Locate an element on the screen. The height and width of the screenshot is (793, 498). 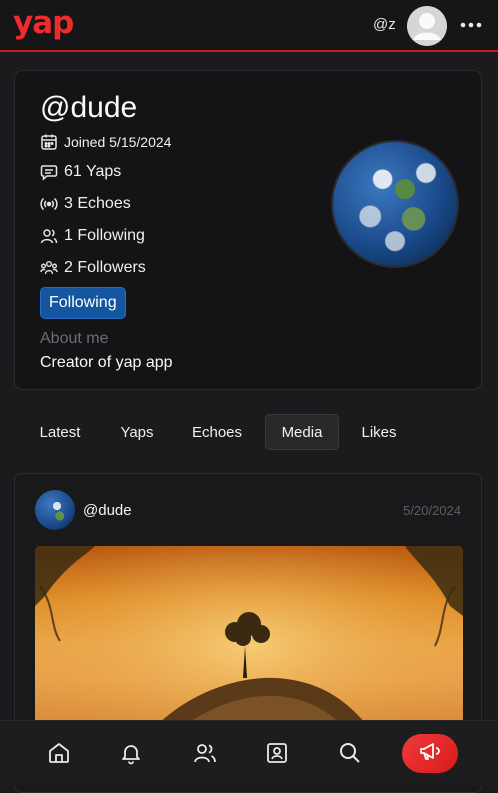
user-avatar-icon is located at coordinates (427, 26).